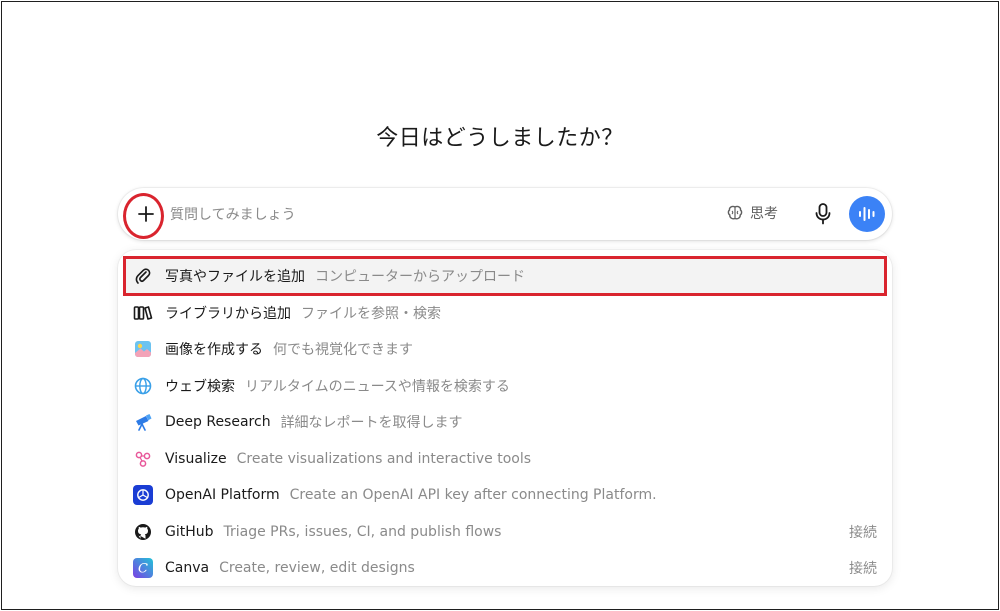 The image size is (1000, 611). What do you see at coordinates (863, 568) in the screenshot?
I see `connect-button-canva: 接続` at bounding box center [863, 568].